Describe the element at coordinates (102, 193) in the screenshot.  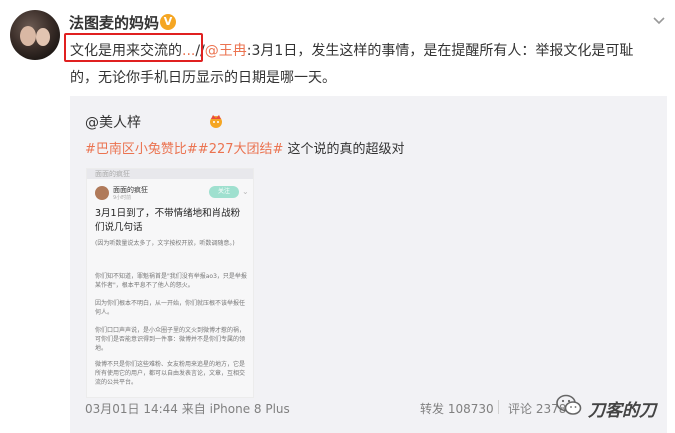
I see `image-avatar` at that location.